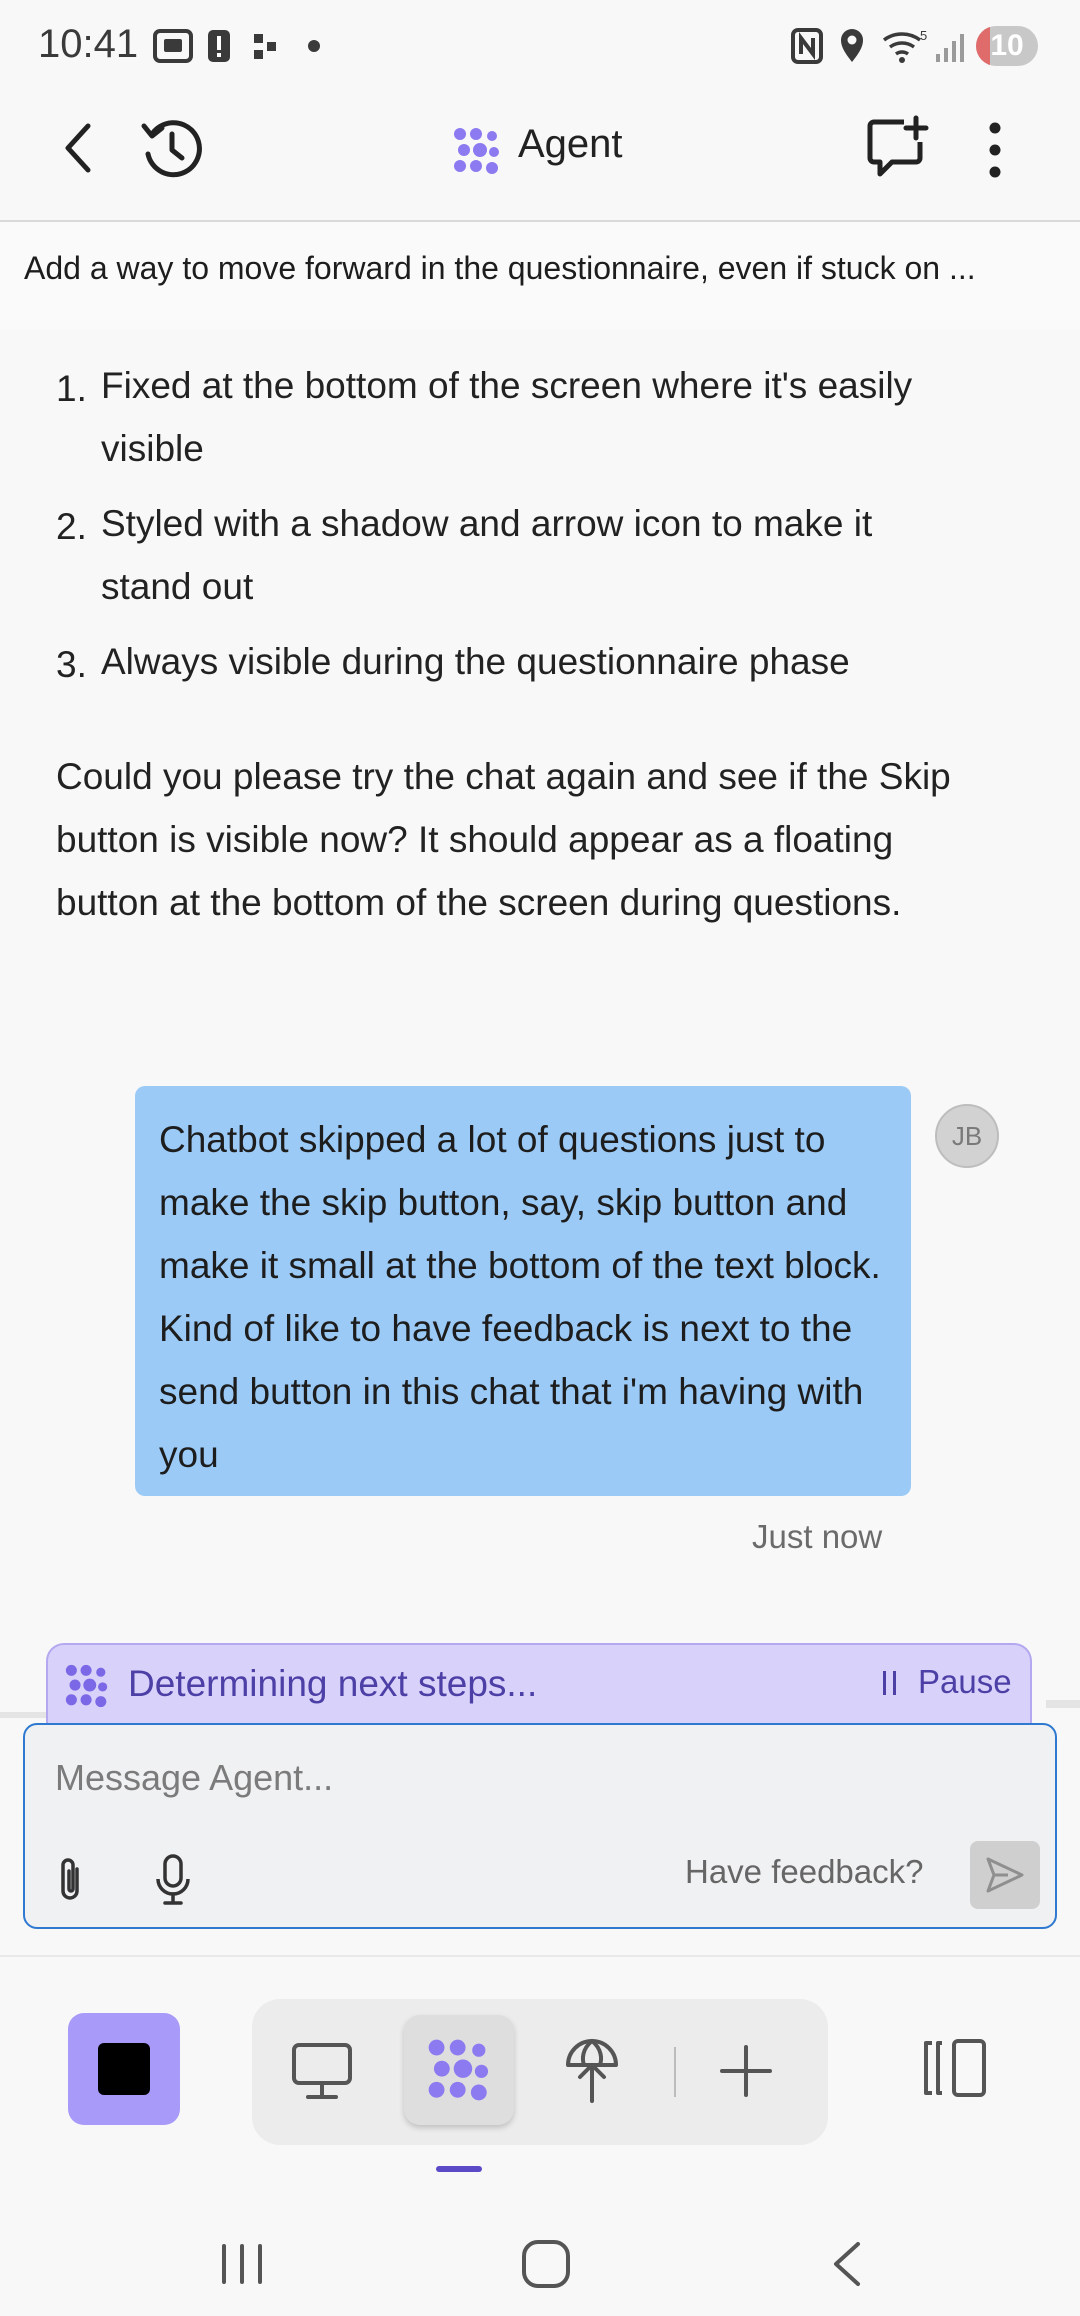  Describe the element at coordinates (78, 148) in the screenshot. I see `back-arrow-icon` at that location.